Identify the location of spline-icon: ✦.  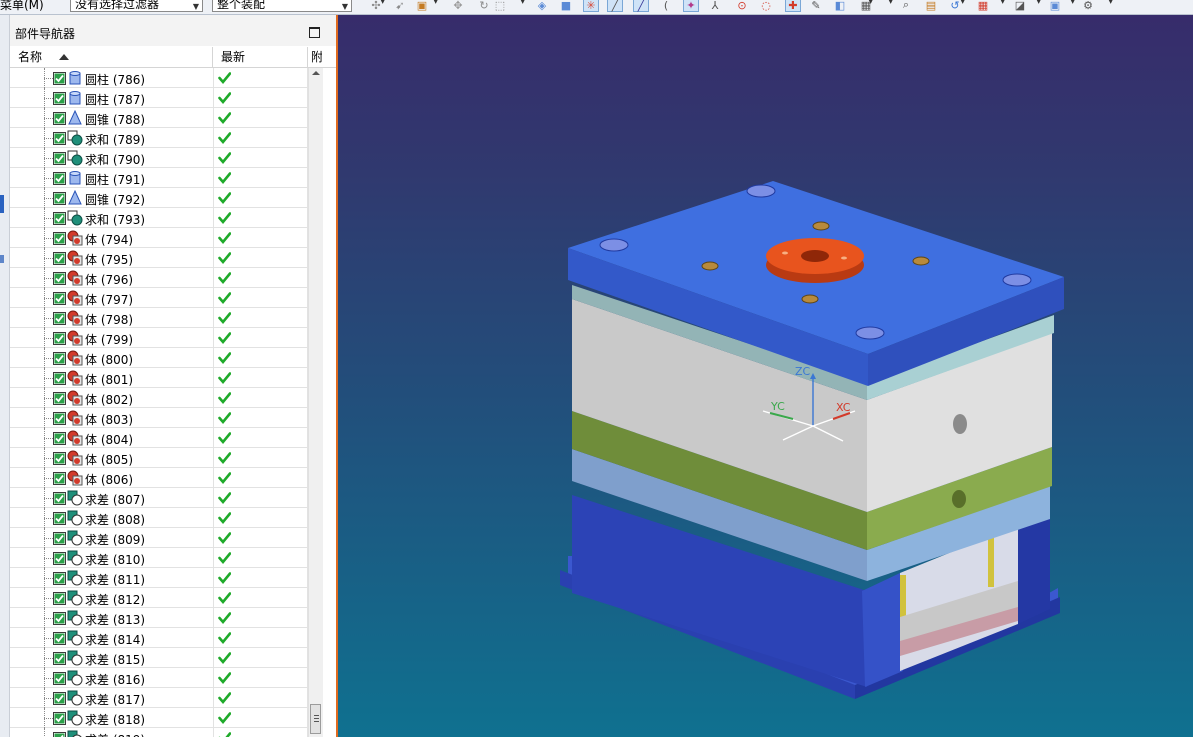
(691, 6).